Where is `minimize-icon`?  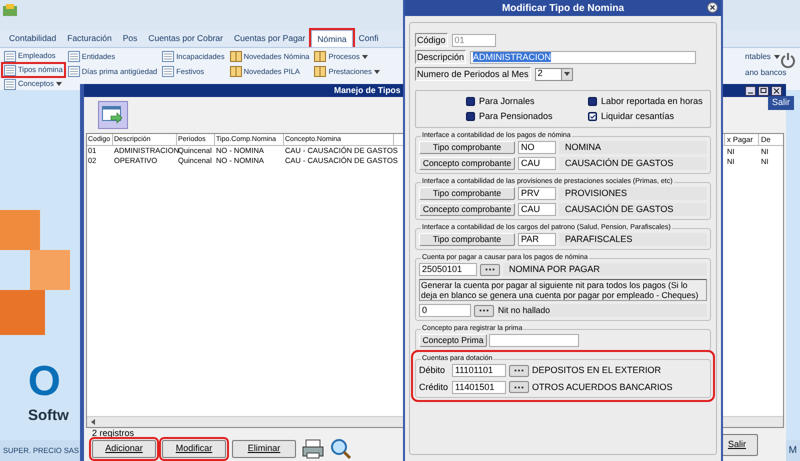 minimize-icon is located at coordinates (750, 91).